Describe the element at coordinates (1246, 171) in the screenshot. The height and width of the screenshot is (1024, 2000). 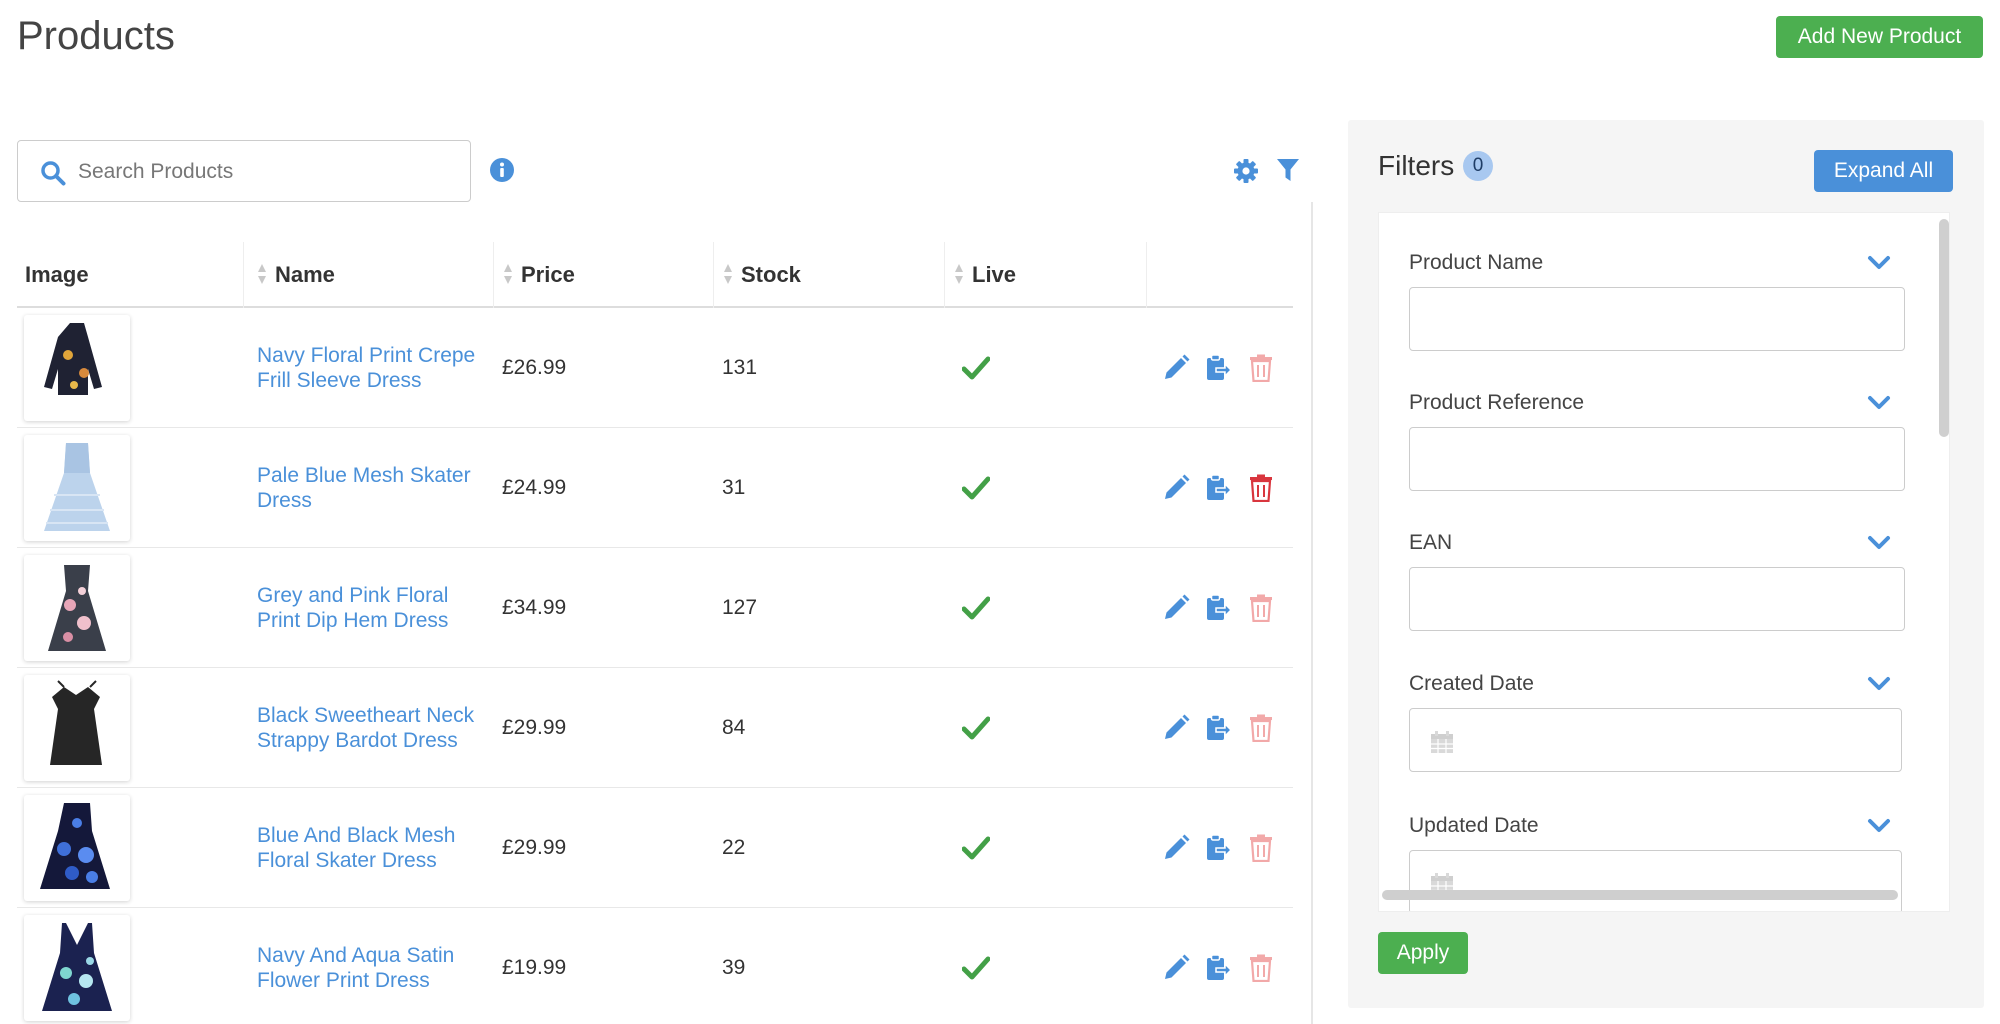
I see `gear-icon` at that location.